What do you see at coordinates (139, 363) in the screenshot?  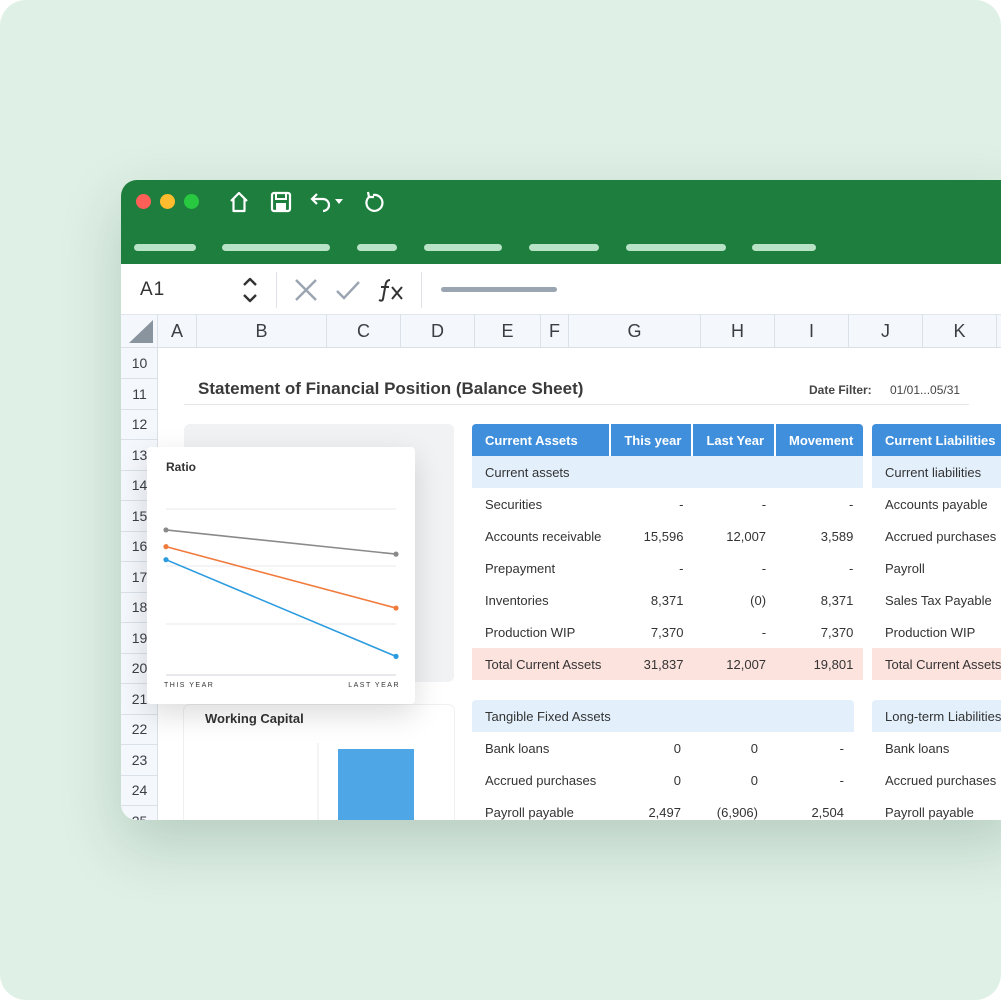 I see `row-header: 10` at bounding box center [139, 363].